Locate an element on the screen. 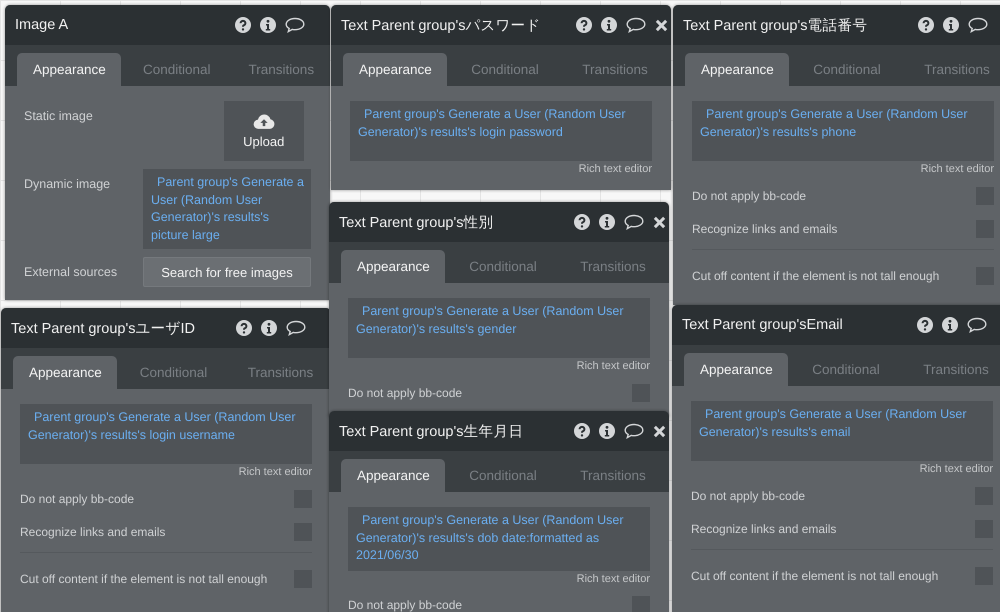  expression-field: Parent group's Generate a User (Random User Generator)'s results's gender is located at coordinates (499, 328).